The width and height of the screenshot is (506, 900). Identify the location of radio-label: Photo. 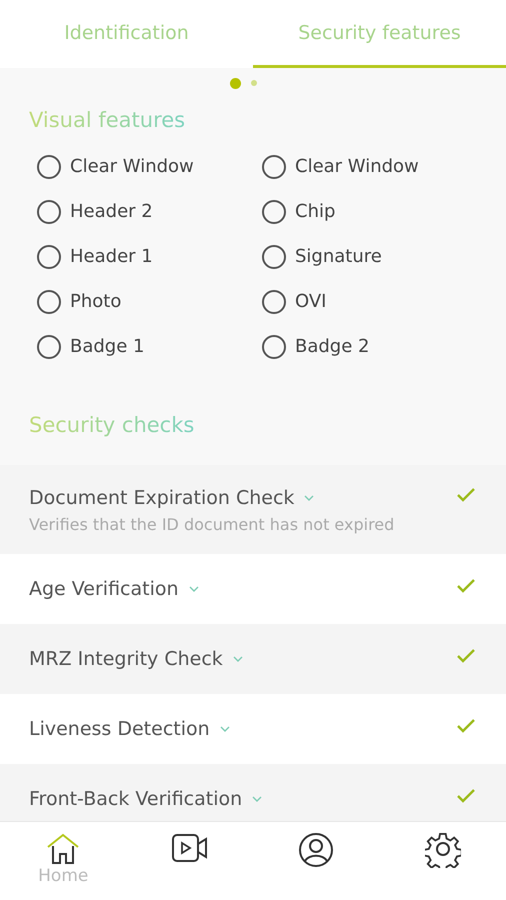
(96, 301).